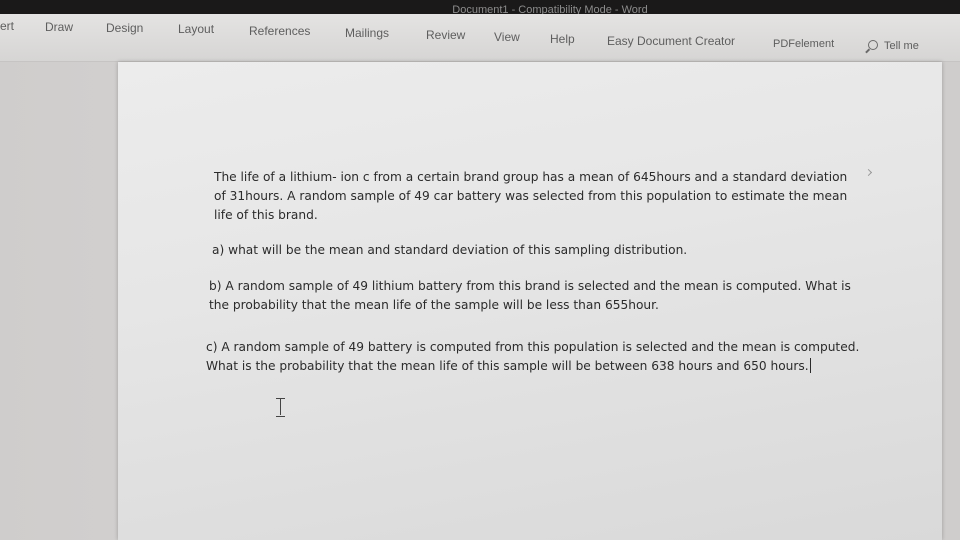  Describe the element at coordinates (59, 27) in the screenshot. I see `tab-draw: Draw` at that location.